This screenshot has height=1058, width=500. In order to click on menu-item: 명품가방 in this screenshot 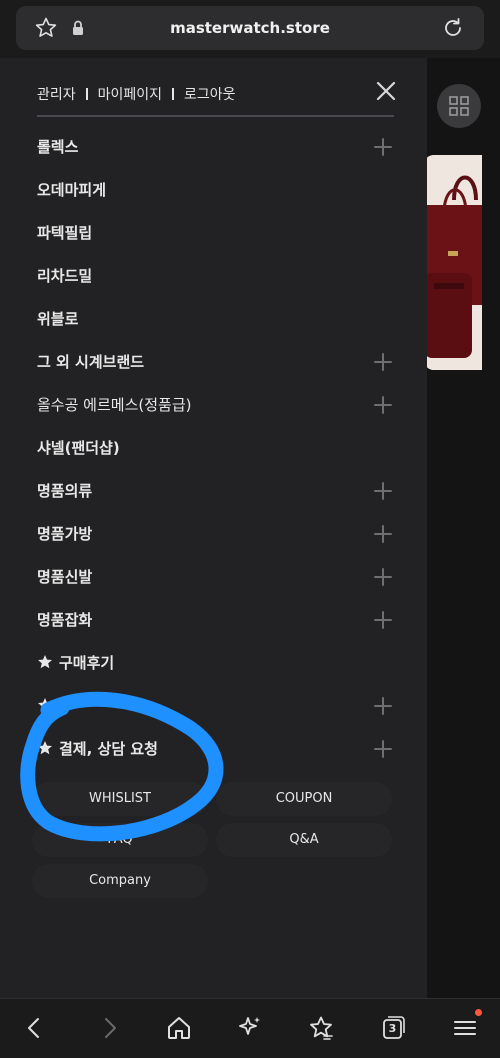, I will do `click(215, 534)`.